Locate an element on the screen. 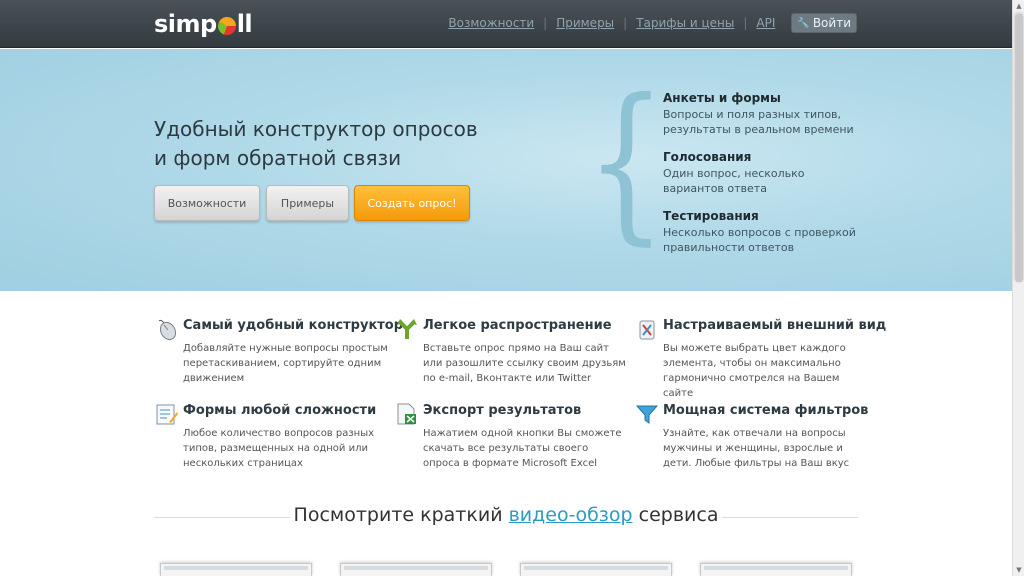 The image size is (1024, 576). hero-feature-title: Тестирования is located at coordinates (711, 216).